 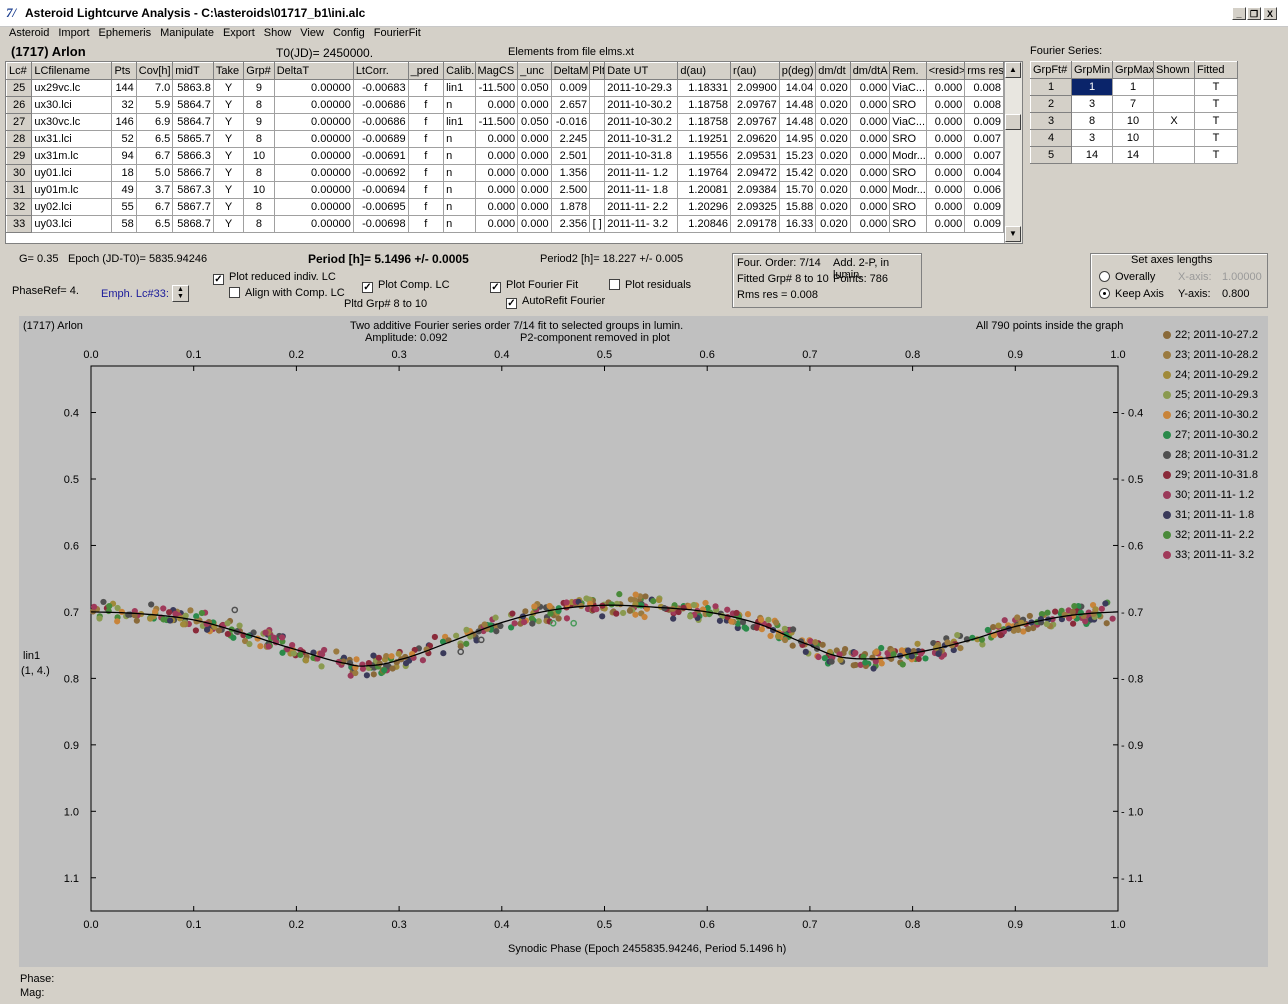 What do you see at coordinates (797, 105) in the screenshot?
I see `lc-cell: 14.48` at bounding box center [797, 105].